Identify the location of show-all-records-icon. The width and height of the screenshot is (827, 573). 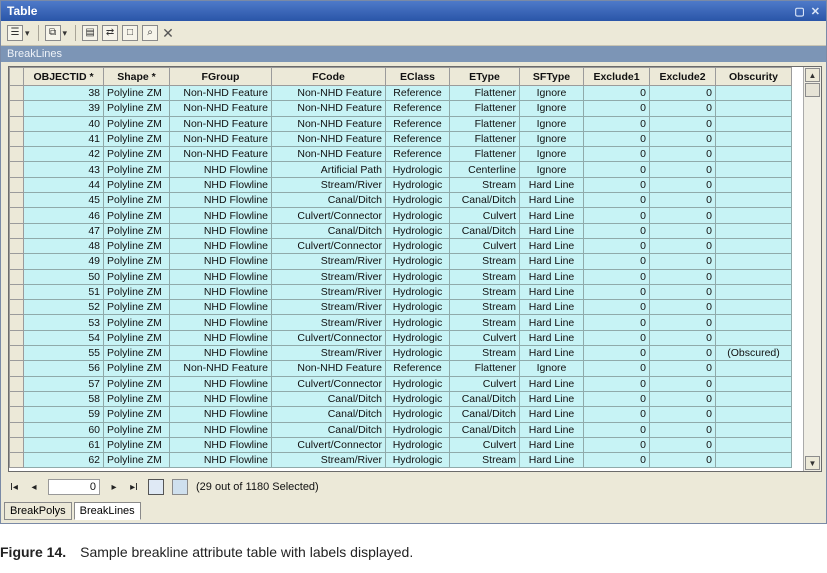
(156, 487).